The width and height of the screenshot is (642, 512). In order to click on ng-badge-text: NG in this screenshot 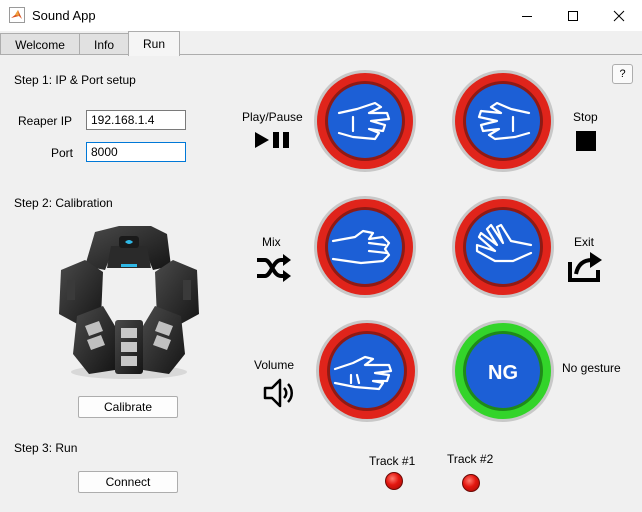, I will do `click(503, 373)`.